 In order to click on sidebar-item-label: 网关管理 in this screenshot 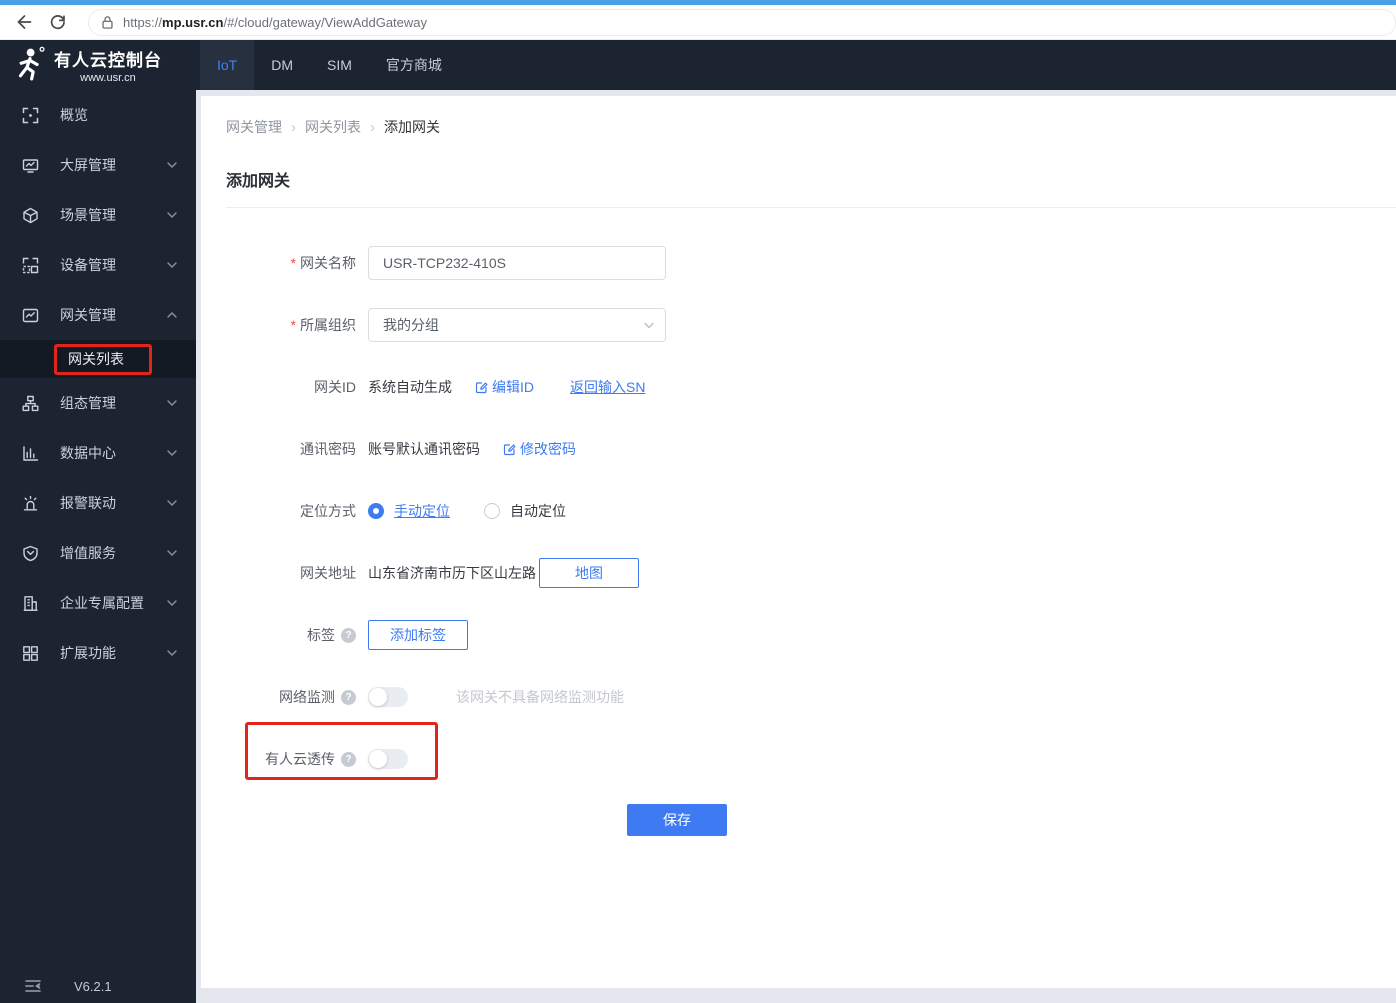, I will do `click(88, 315)`.